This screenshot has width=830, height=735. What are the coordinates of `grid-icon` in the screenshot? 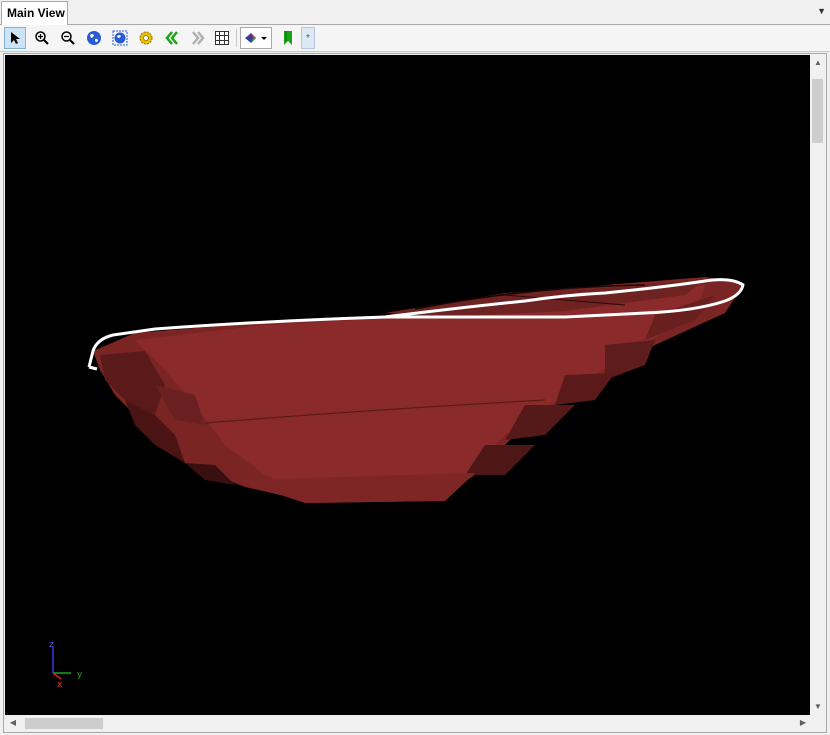 It's located at (222, 38).